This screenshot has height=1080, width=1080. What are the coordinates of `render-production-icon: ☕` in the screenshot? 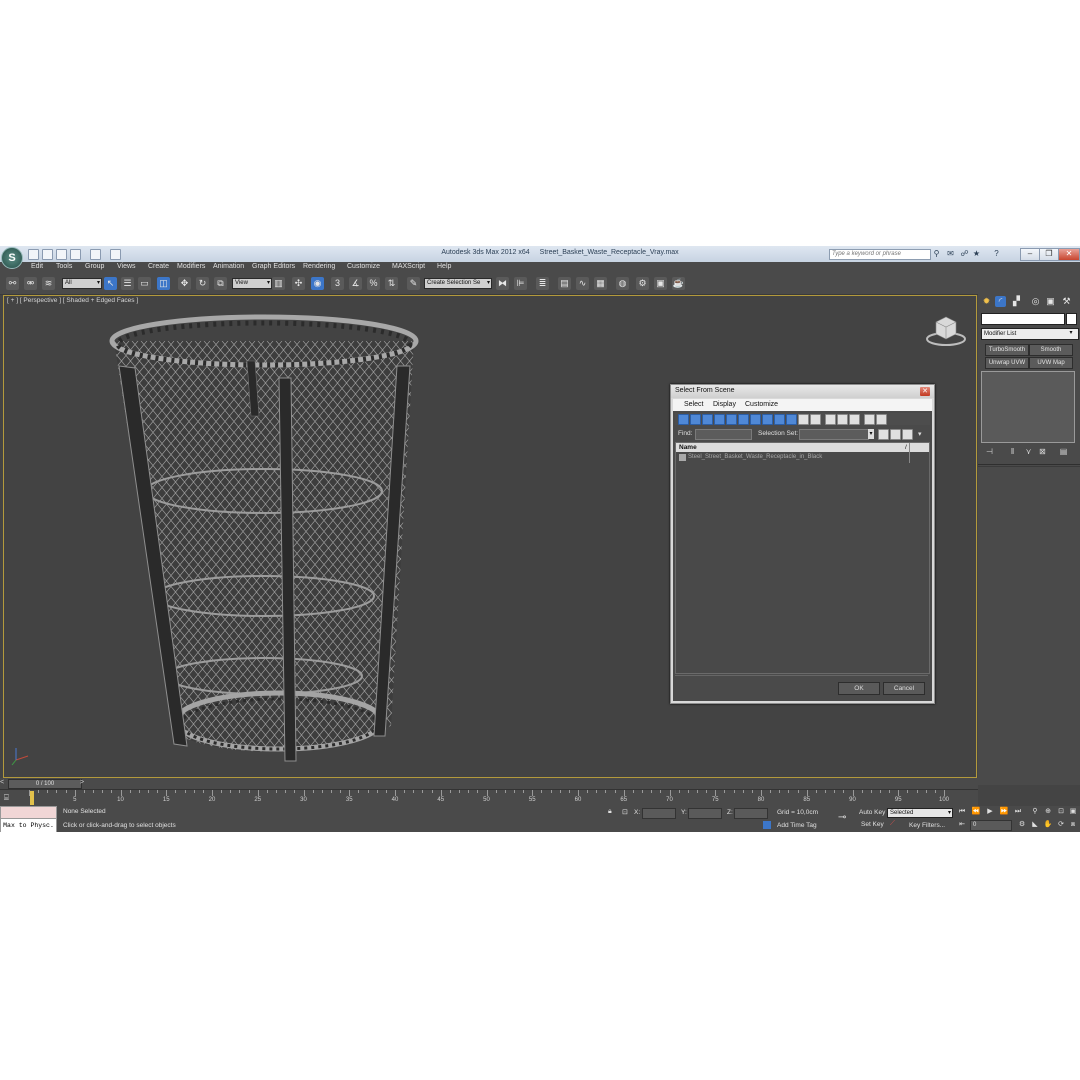 It's located at (678, 283).